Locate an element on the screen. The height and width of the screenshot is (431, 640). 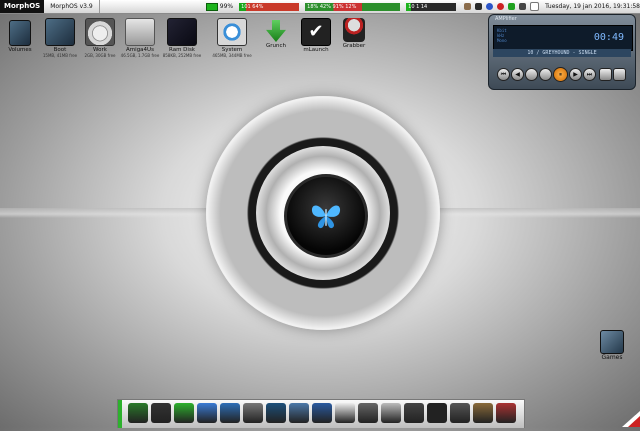
network-icon is located at coordinates (479, 6).